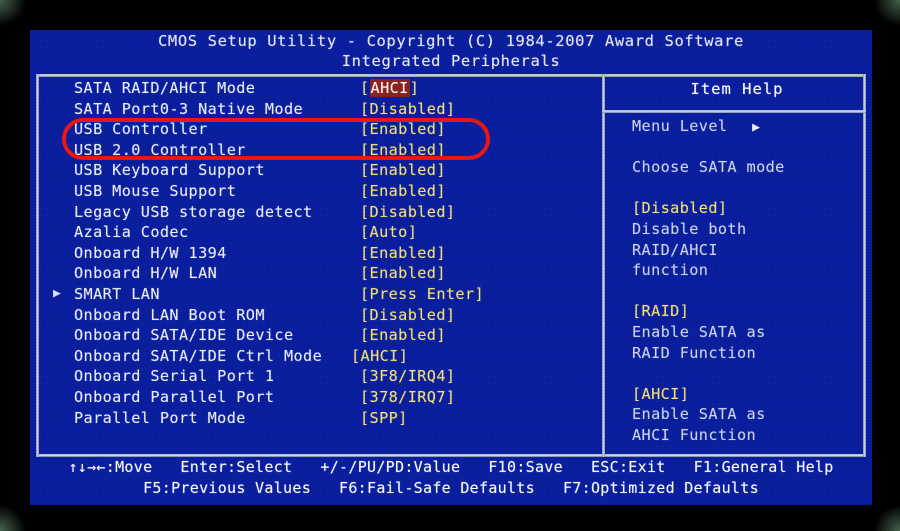  I want to click on menu-level-row: Menu Level ▶, so click(747, 126).